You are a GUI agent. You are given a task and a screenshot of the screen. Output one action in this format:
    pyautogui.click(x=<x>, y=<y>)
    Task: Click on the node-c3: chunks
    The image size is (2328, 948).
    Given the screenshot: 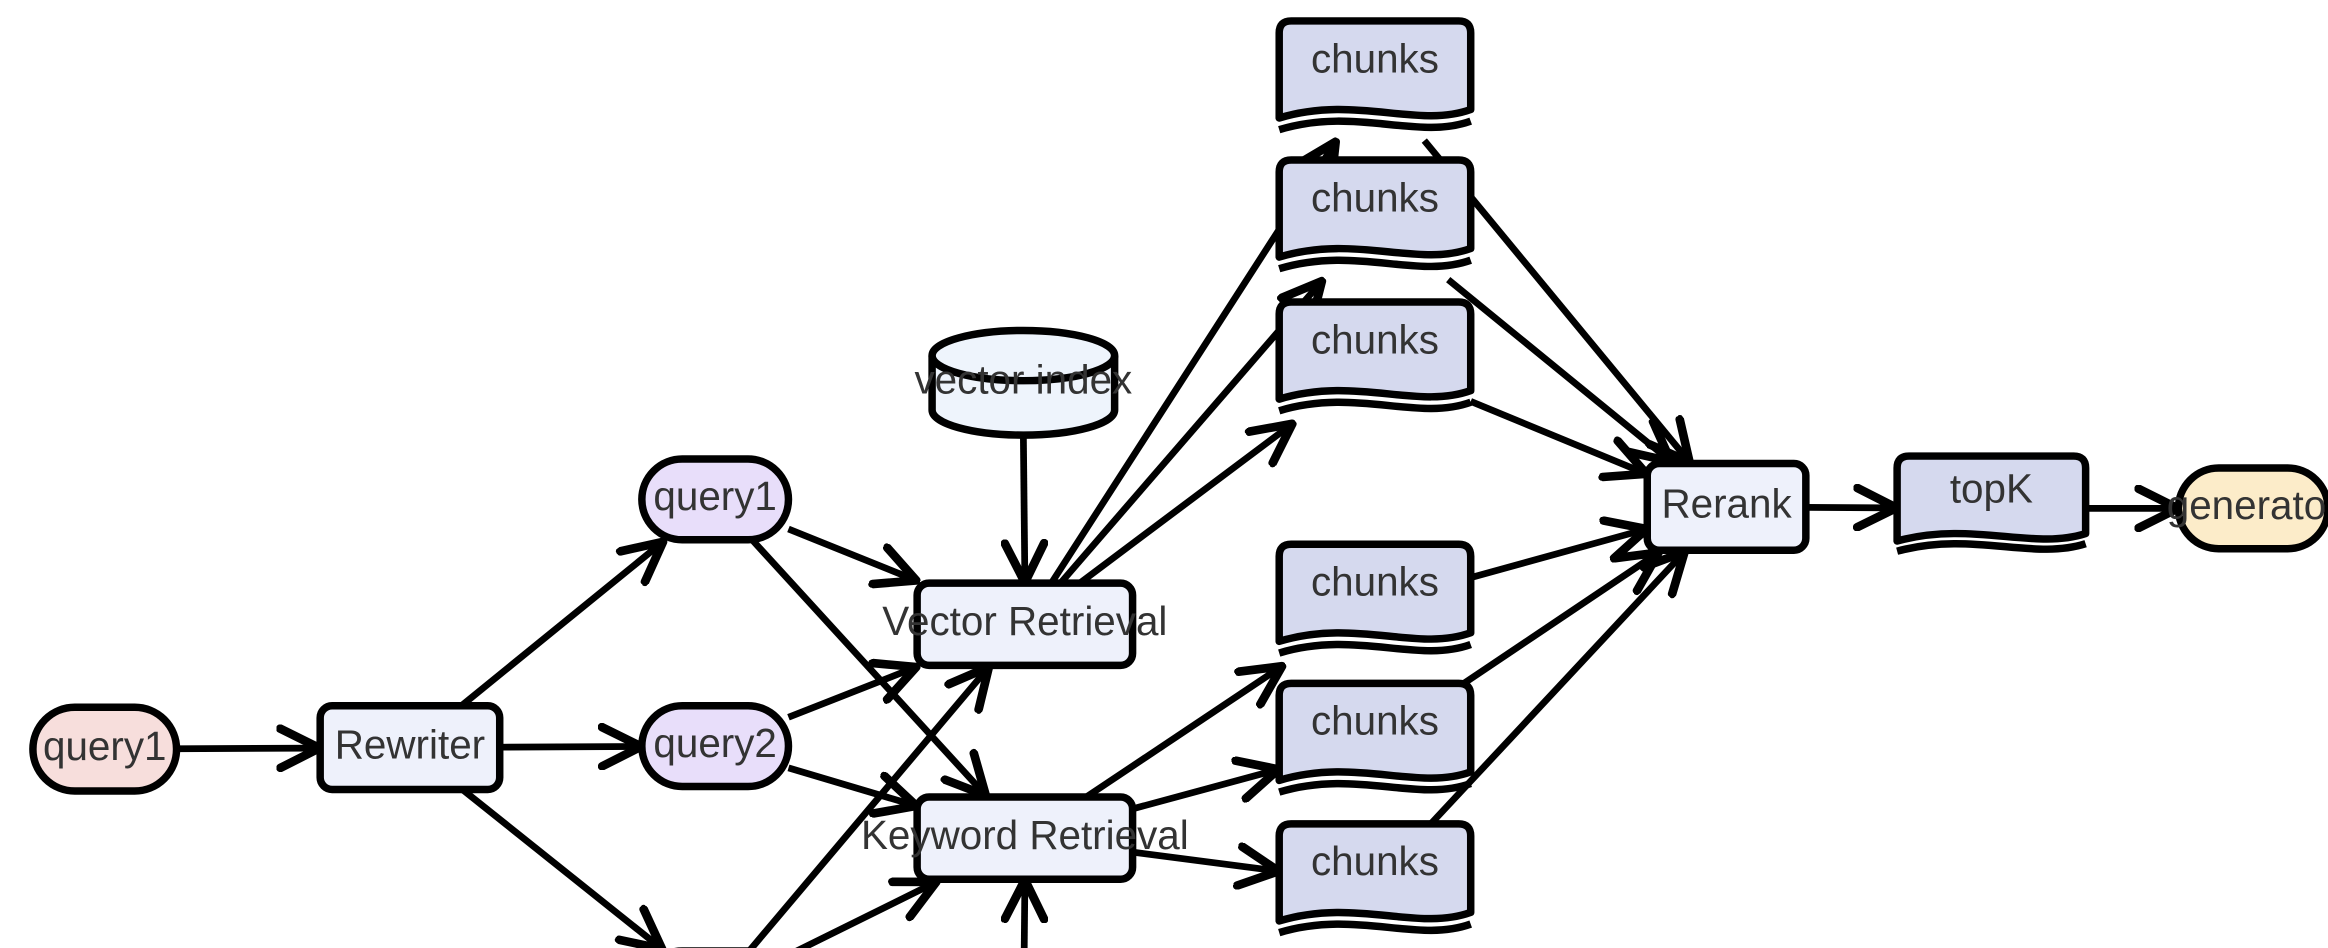 What is the action you would take?
    pyautogui.click(x=1375, y=356)
    